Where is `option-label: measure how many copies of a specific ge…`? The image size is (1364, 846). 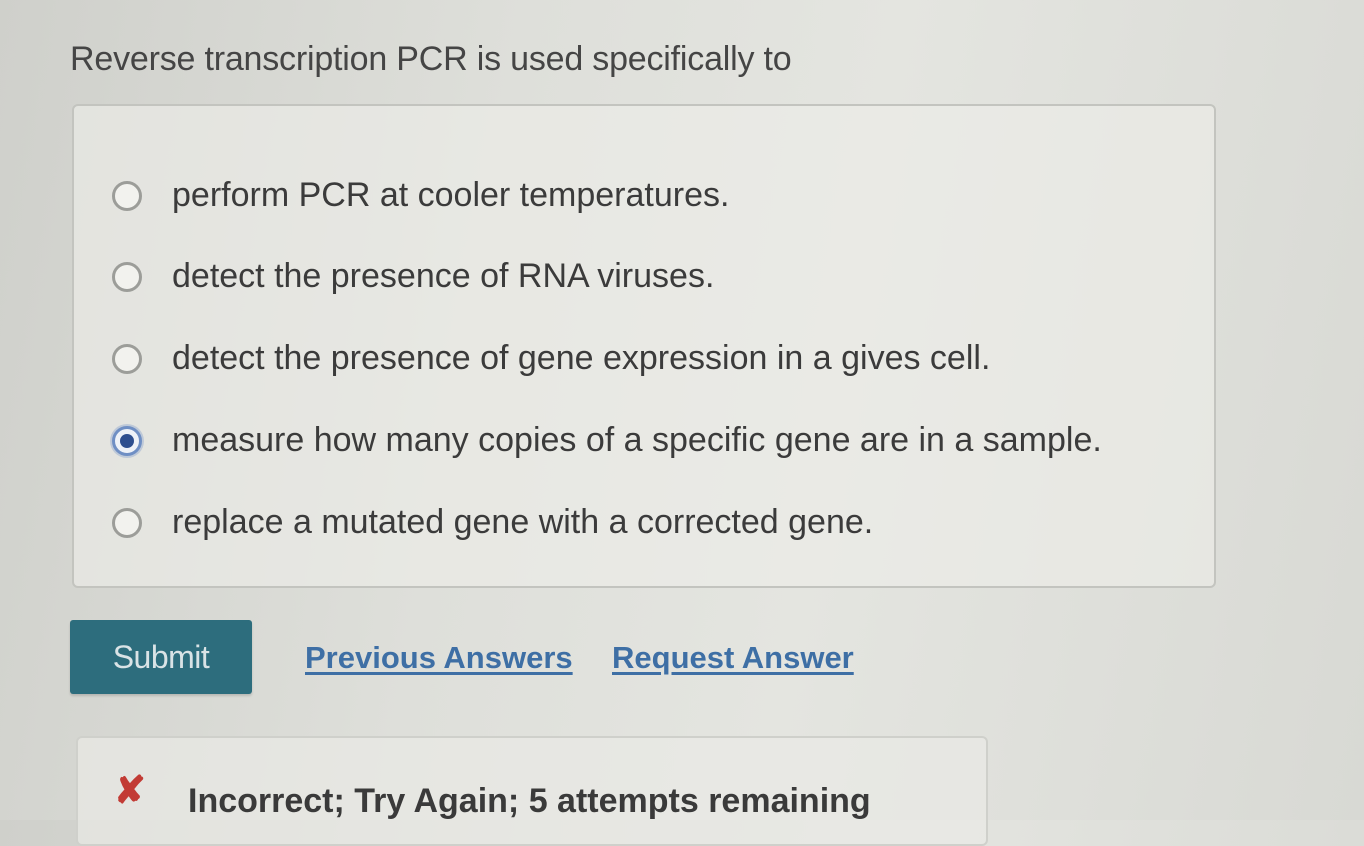
option-label: measure how many copies of a specific ge… is located at coordinates (637, 440).